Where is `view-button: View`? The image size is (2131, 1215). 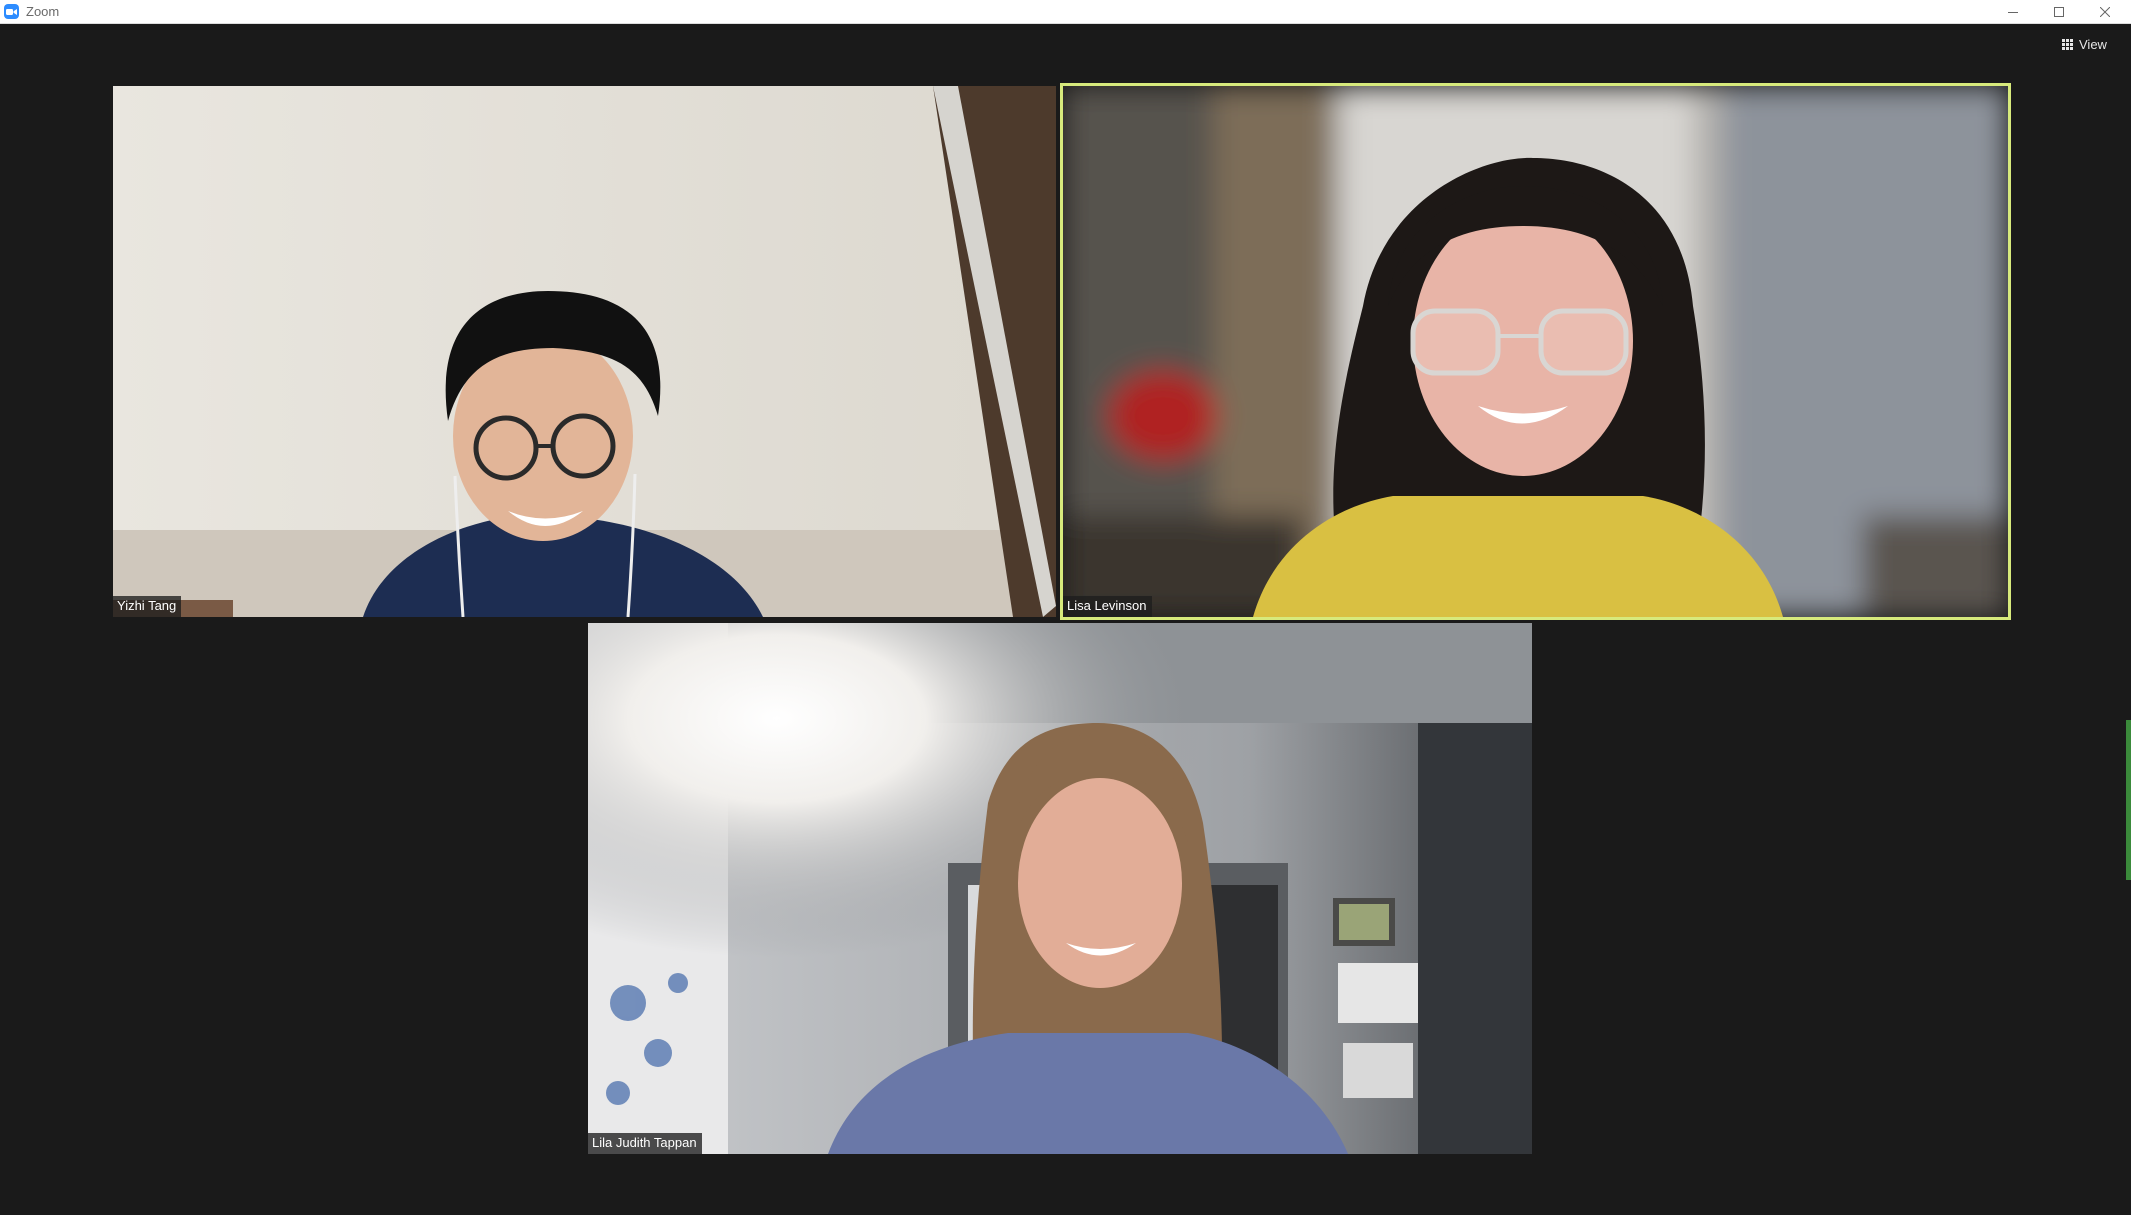 view-button: View is located at coordinates (2084, 44).